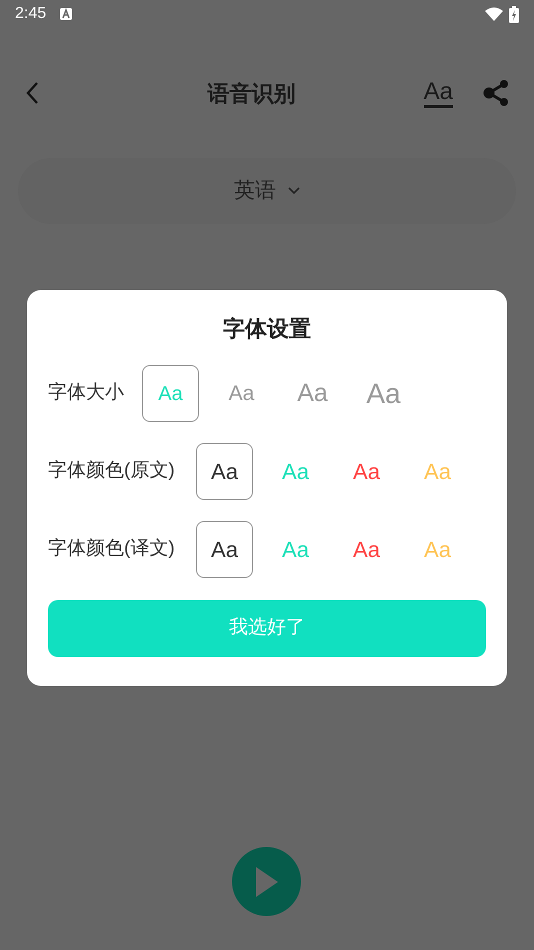 The image size is (534, 950). What do you see at coordinates (251, 94) in the screenshot?
I see `page-title: 语音识别` at bounding box center [251, 94].